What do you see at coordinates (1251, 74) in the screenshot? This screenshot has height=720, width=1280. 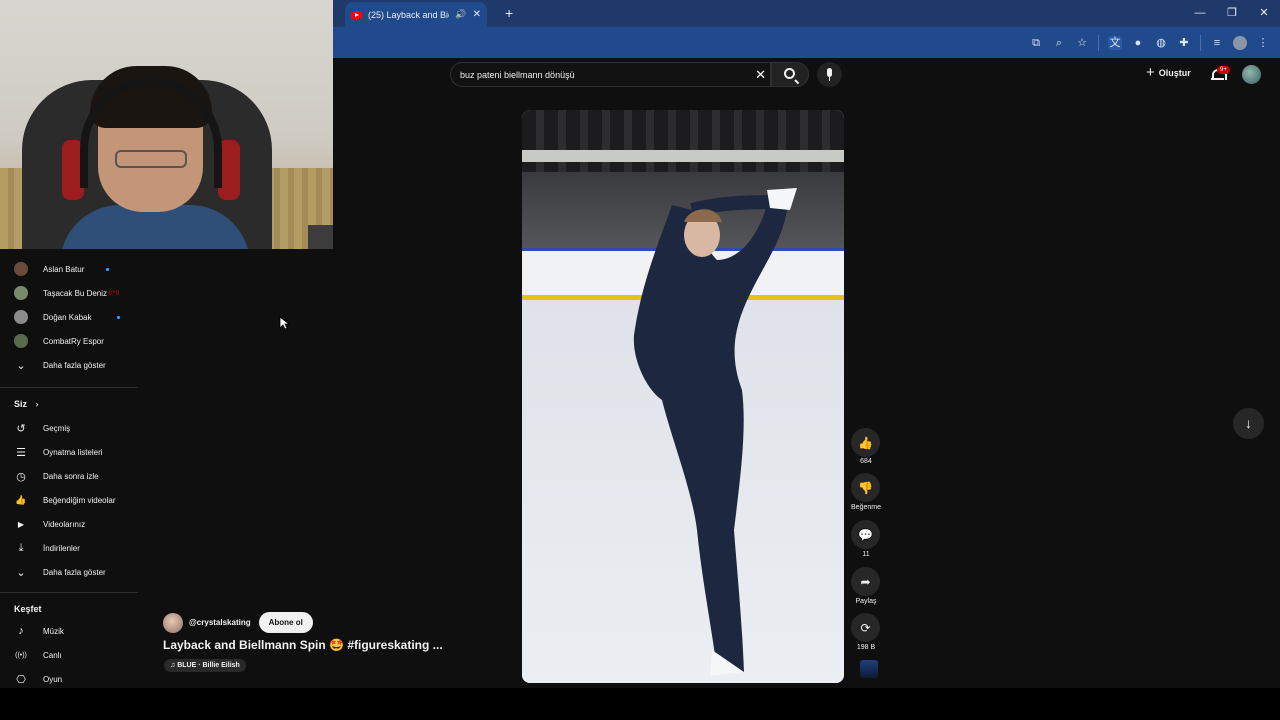 I see `account-avatar` at bounding box center [1251, 74].